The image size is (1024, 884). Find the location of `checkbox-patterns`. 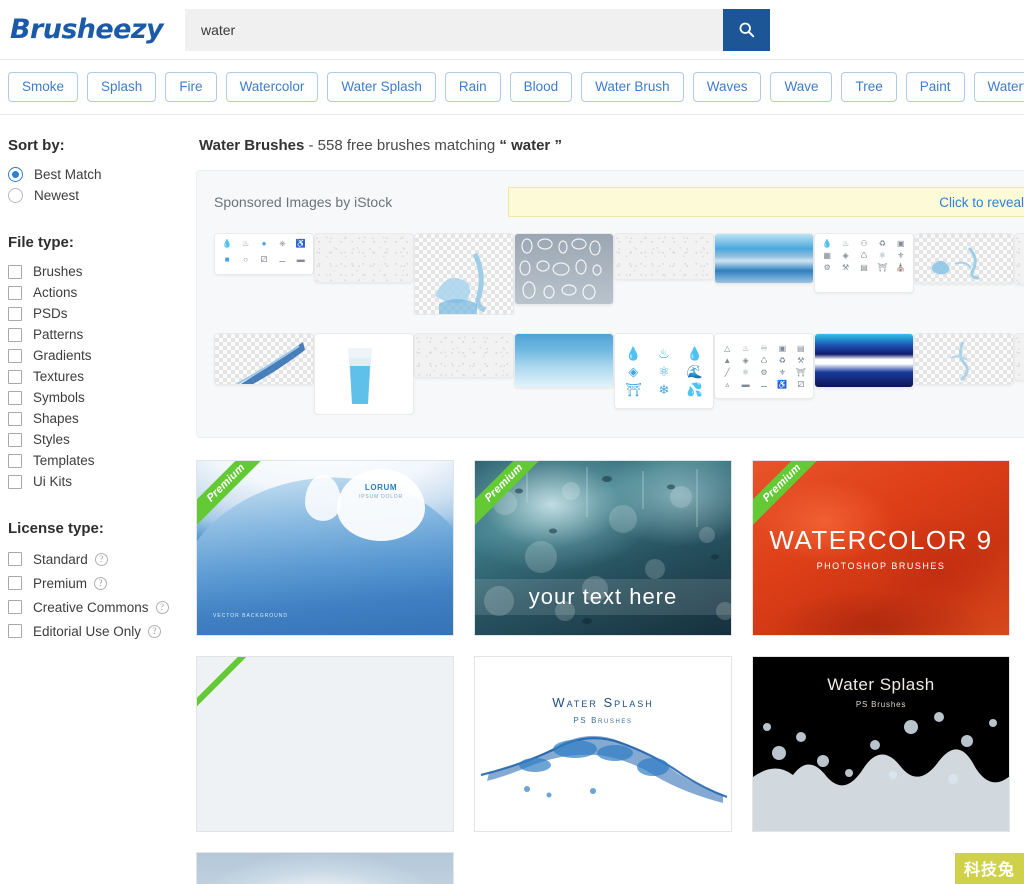

checkbox-patterns is located at coordinates (15, 334).